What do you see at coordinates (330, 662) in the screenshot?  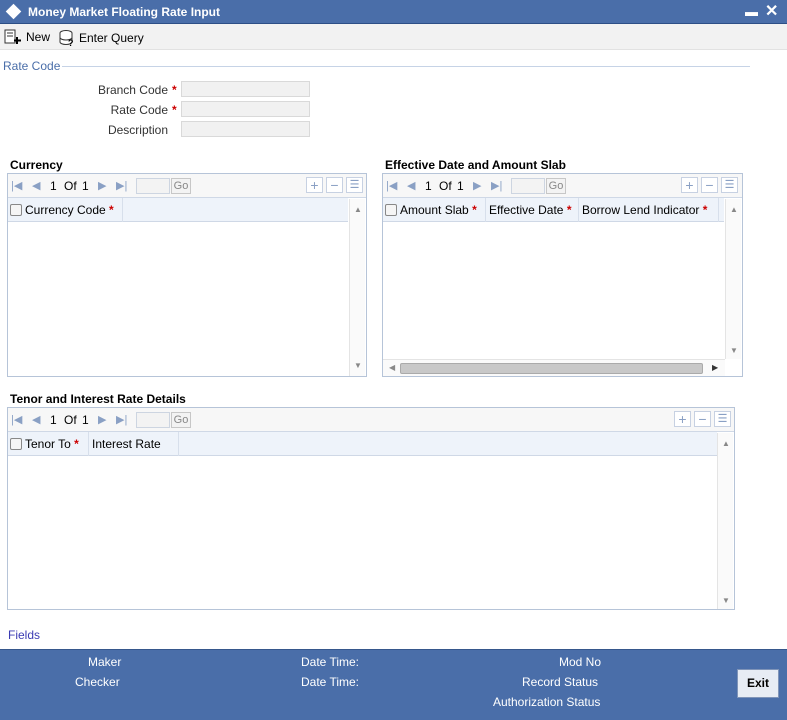 I see `maker-date-time-label: Date Time:` at bounding box center [330, 662].